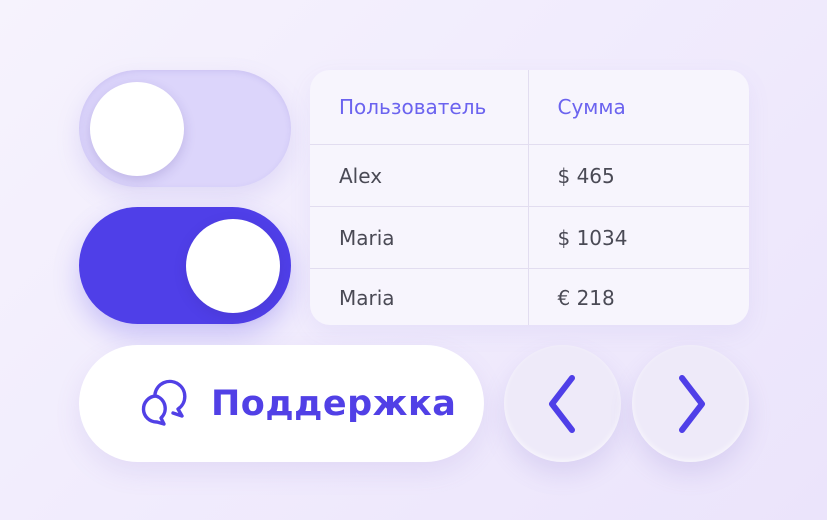 The height and width of the screenshot is (520, 827). What do you see at coordinates (163, 404) in the screenshot?
I see `chat-bubbles-icon` at bounding box center [163, 404].